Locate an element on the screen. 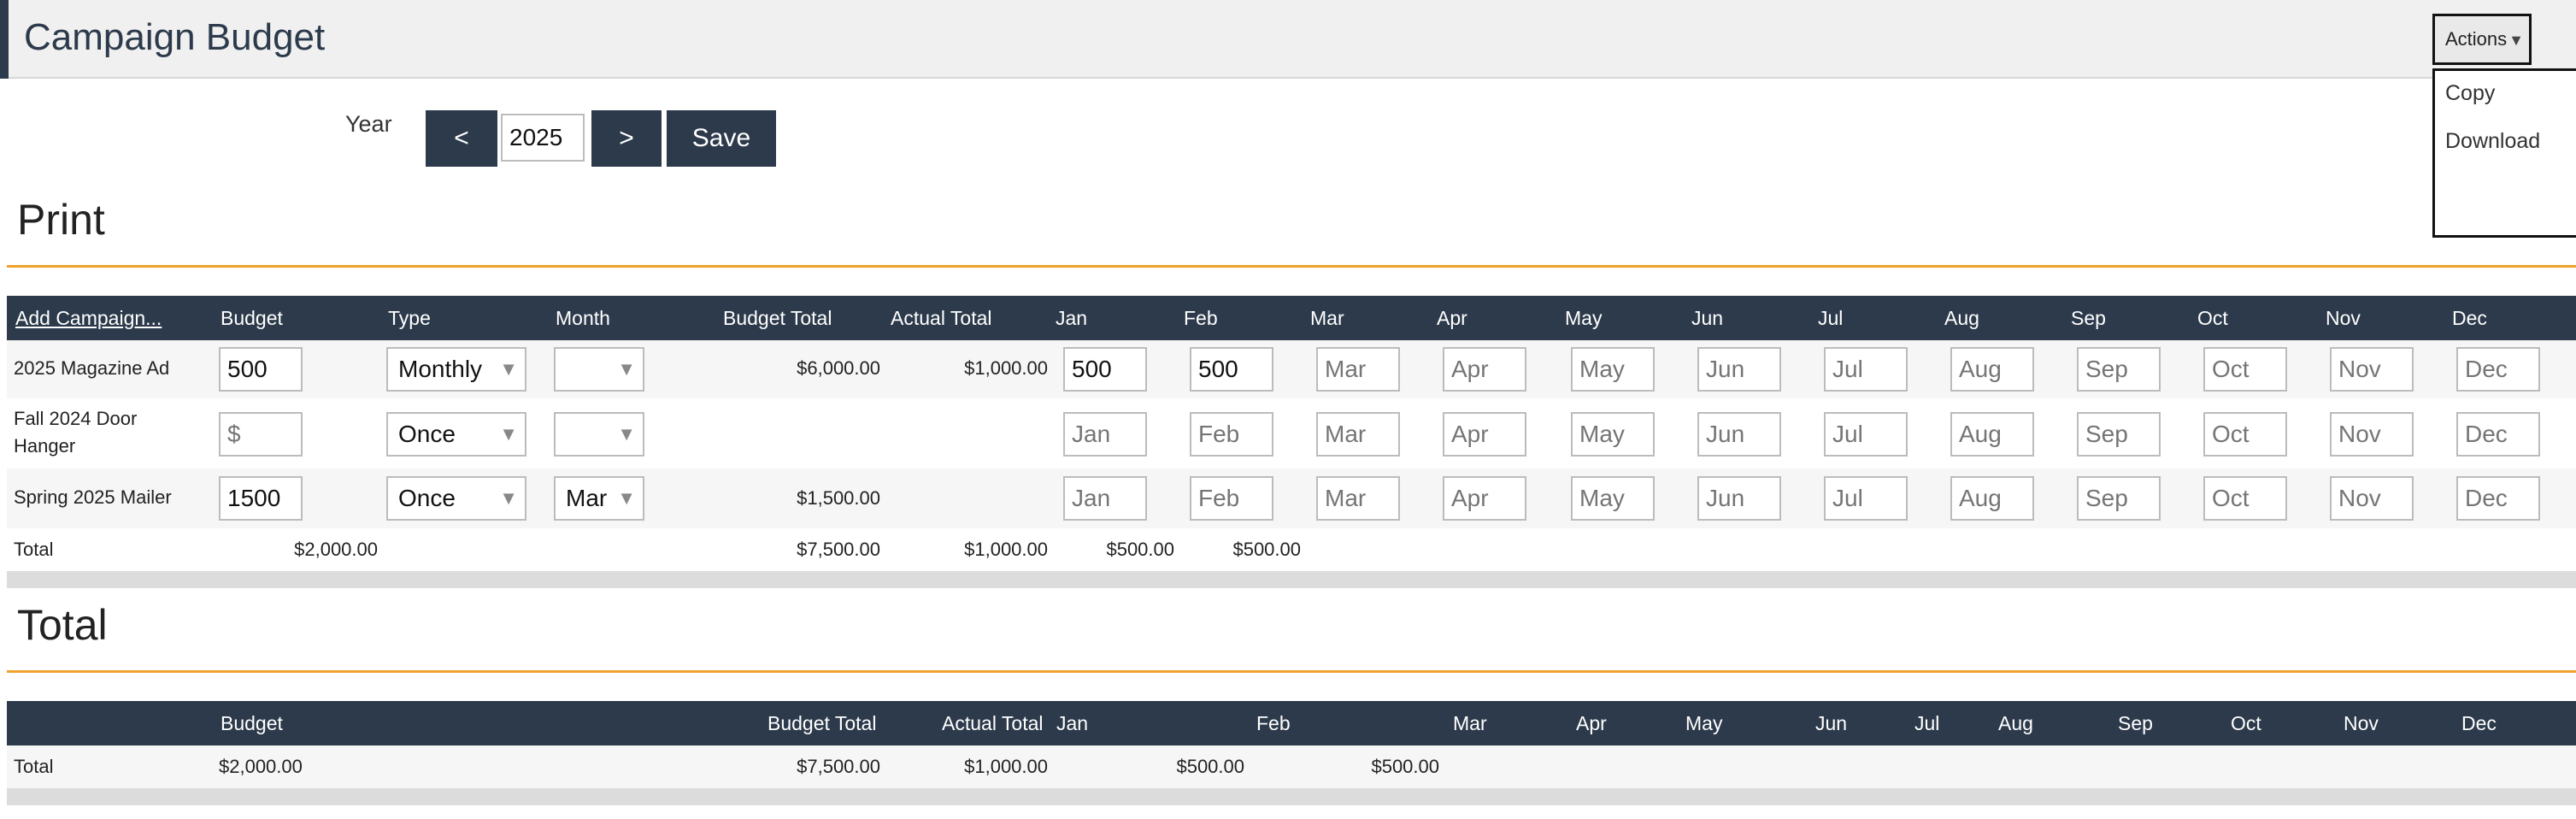 The image size is (2576, 819). actions-label: Actions is located at coordinates (2476, 39).